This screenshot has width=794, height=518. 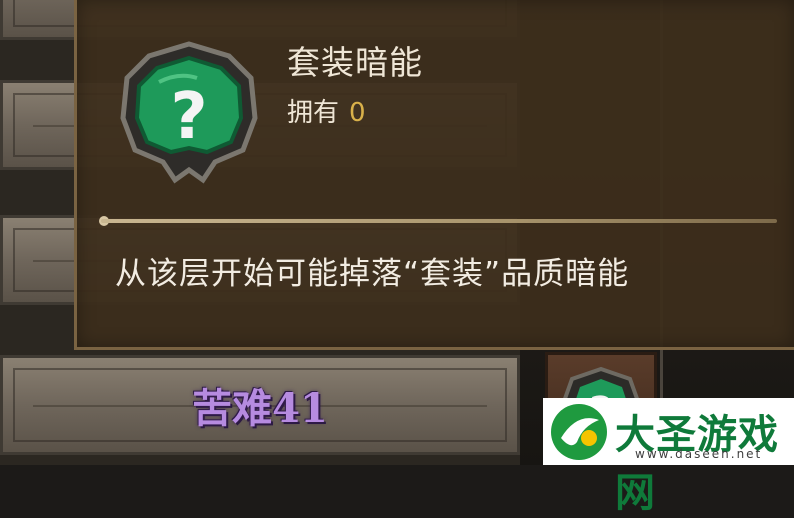 I want to click on question-gem-icon: ?, so click(x=189, y=112).